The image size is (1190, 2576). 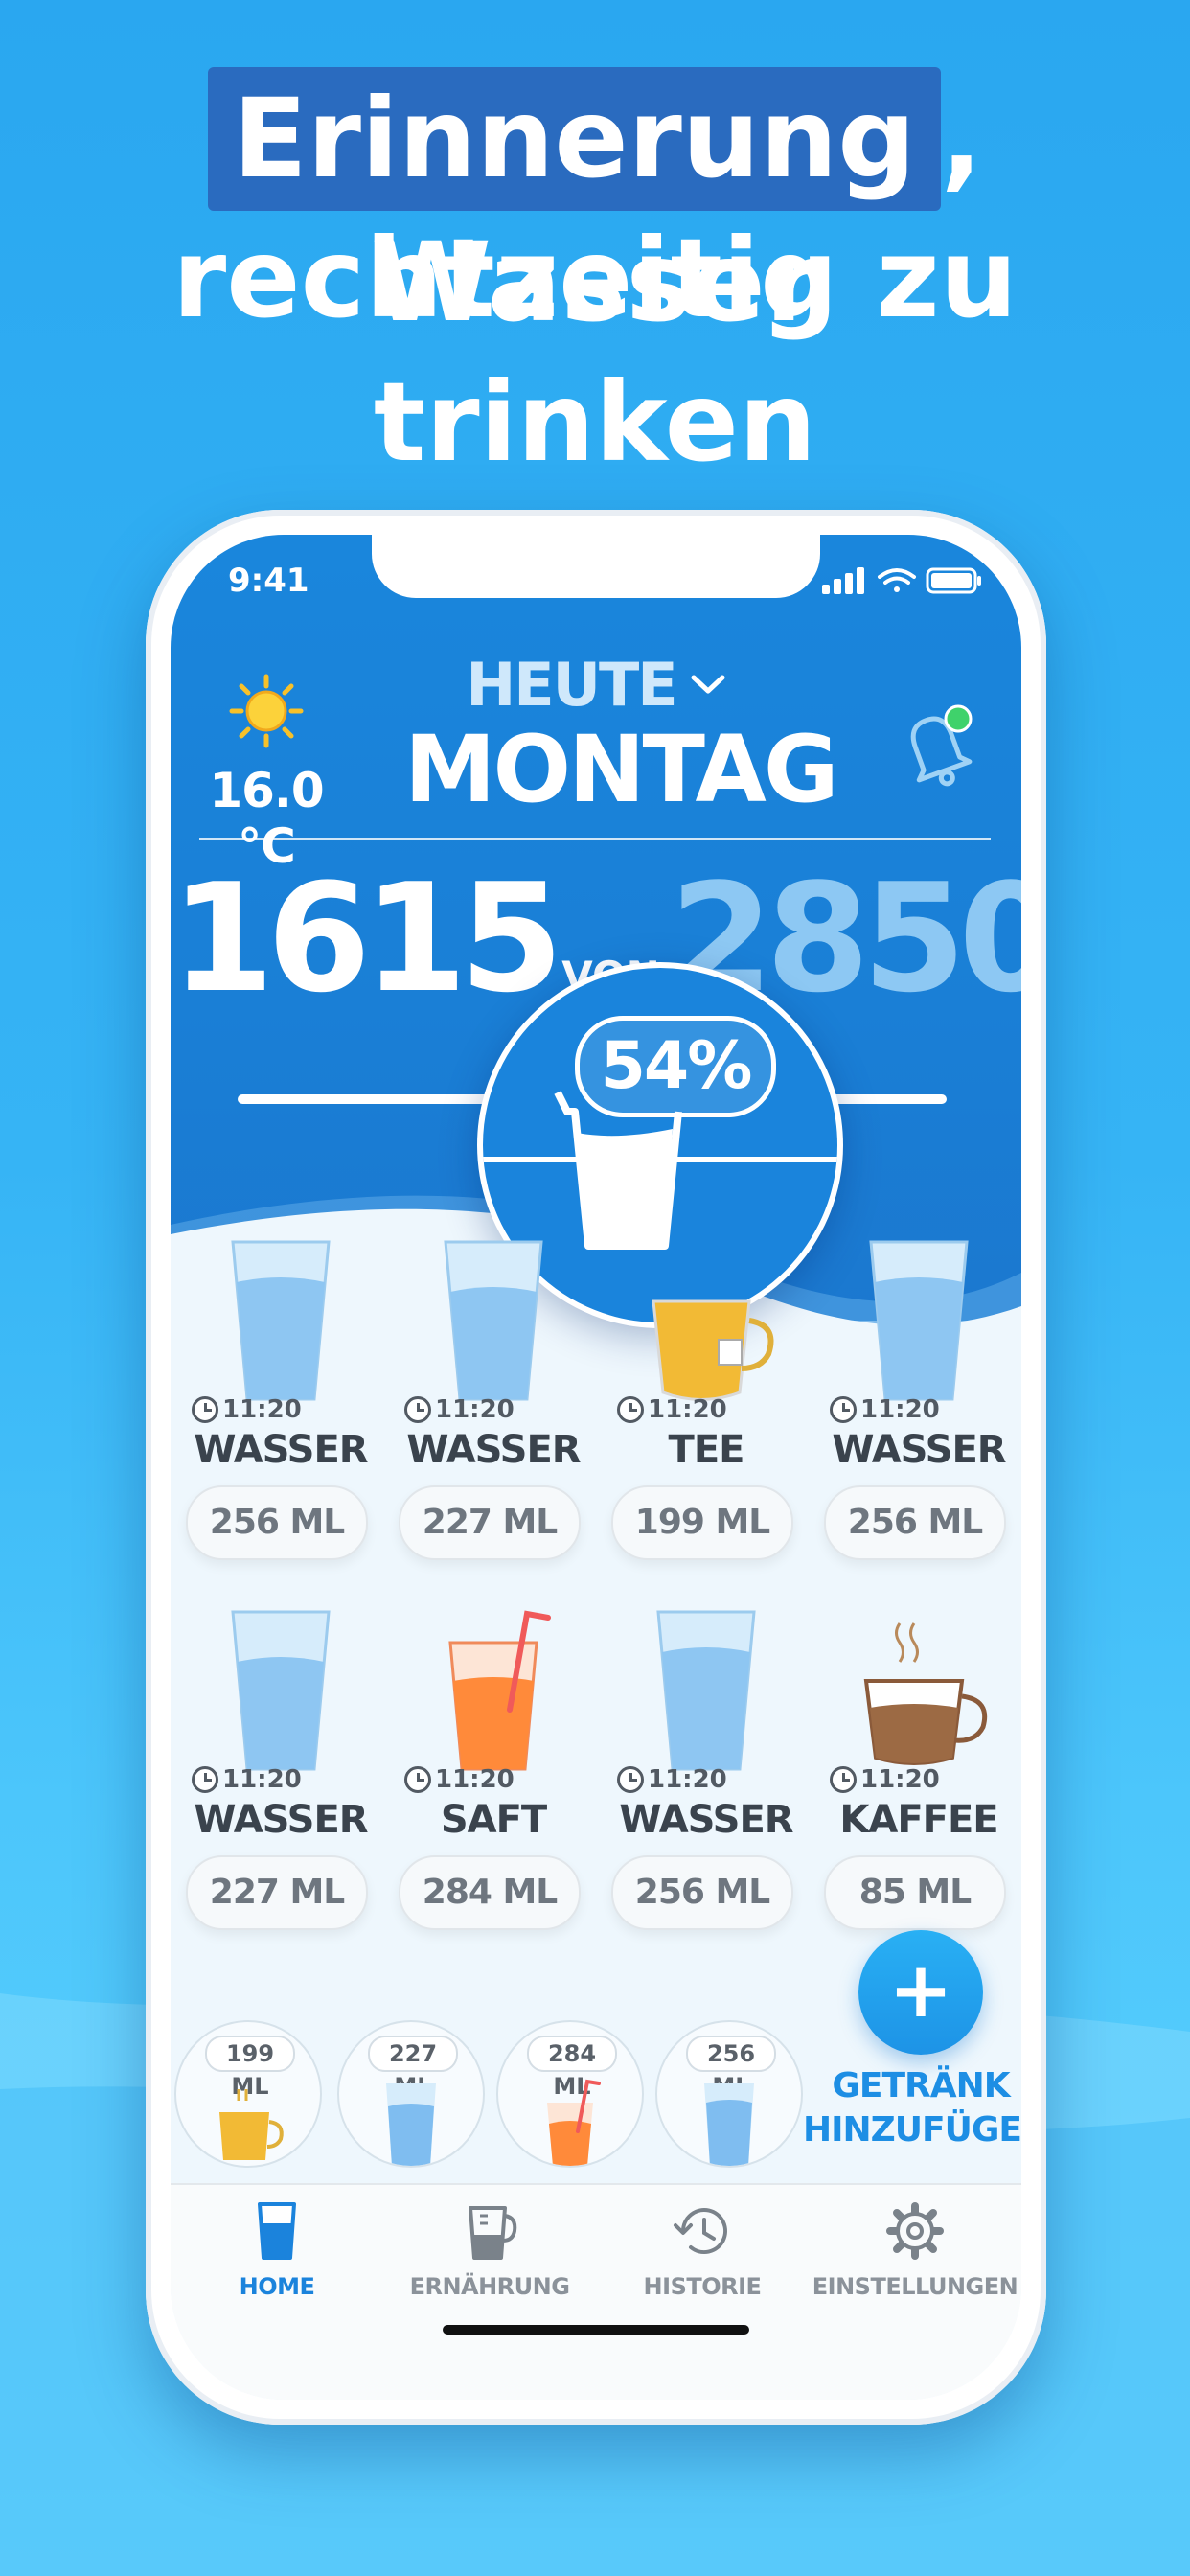 I want to click on add-drink-label: GETRÄNK HINZUFÜGEN, so click(x=912, y=2108).